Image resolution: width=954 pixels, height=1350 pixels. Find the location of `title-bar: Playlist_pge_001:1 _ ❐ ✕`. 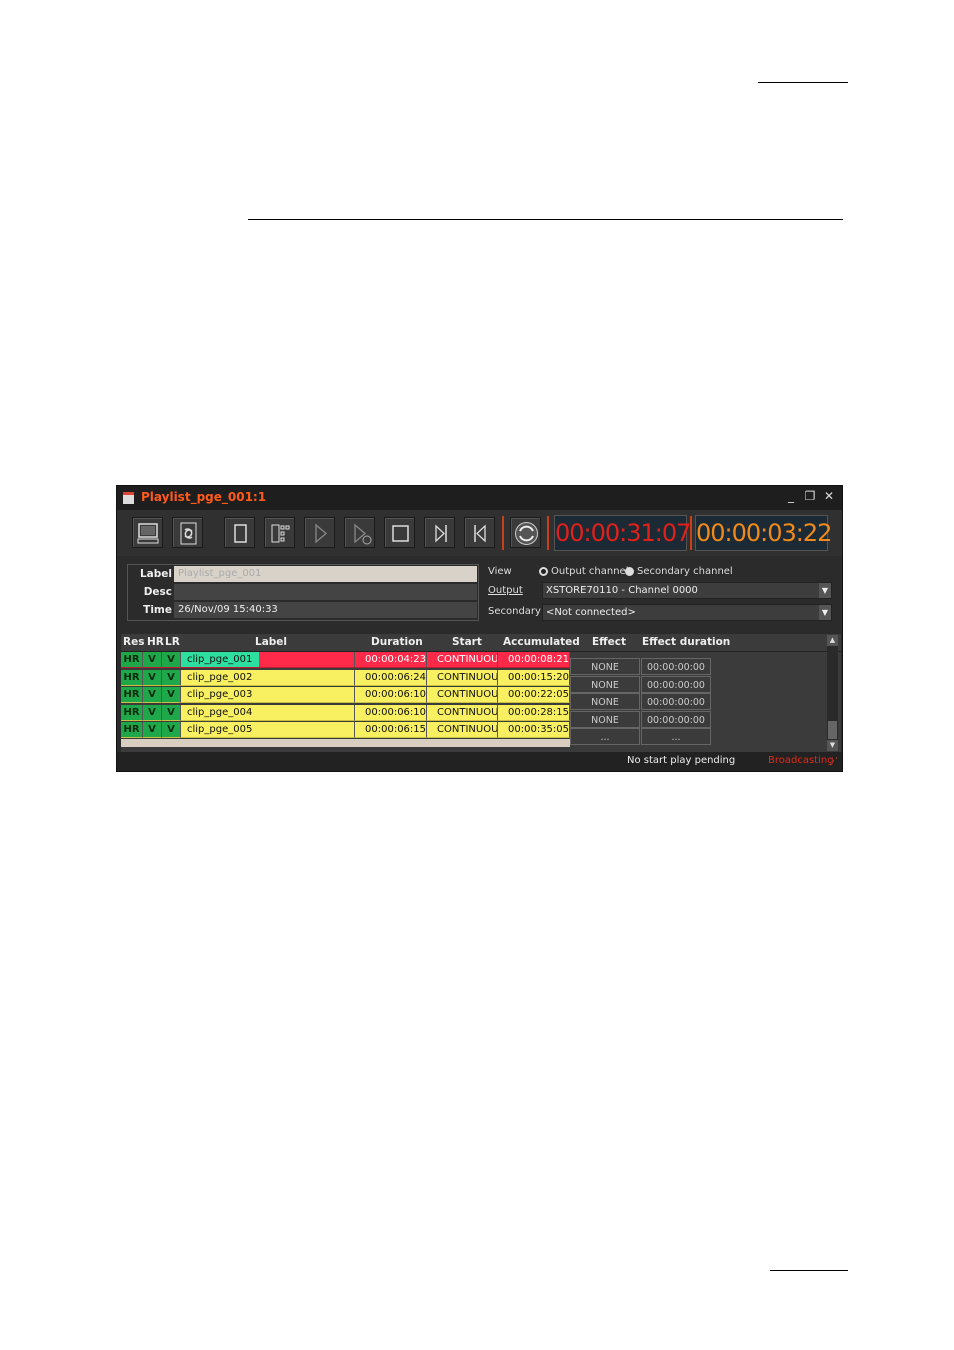

title-bar: Playlist_pge_001:1 _ ❐ ✕ is located at coordinates (479, 498).